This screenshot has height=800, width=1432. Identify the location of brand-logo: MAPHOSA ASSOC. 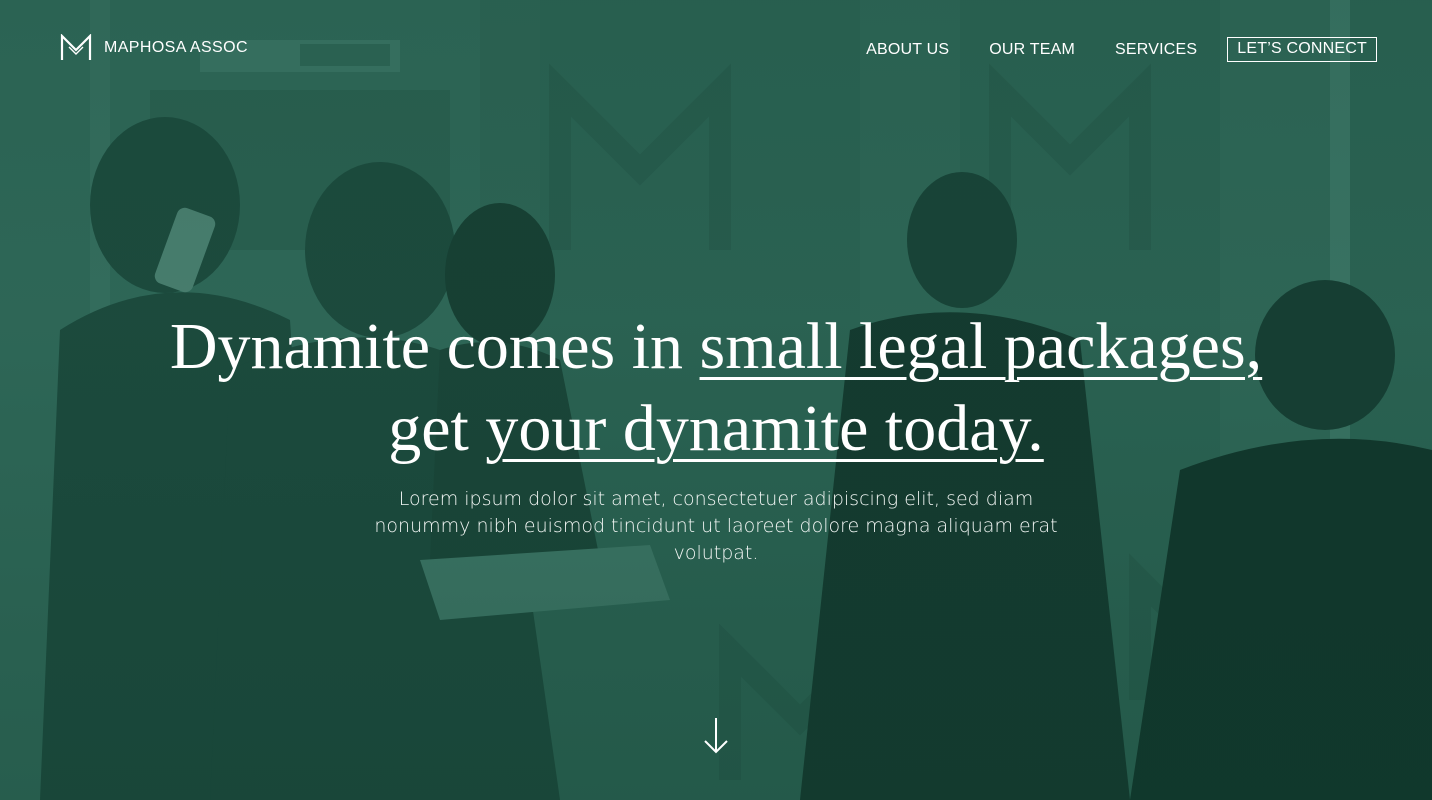
(154, 47).